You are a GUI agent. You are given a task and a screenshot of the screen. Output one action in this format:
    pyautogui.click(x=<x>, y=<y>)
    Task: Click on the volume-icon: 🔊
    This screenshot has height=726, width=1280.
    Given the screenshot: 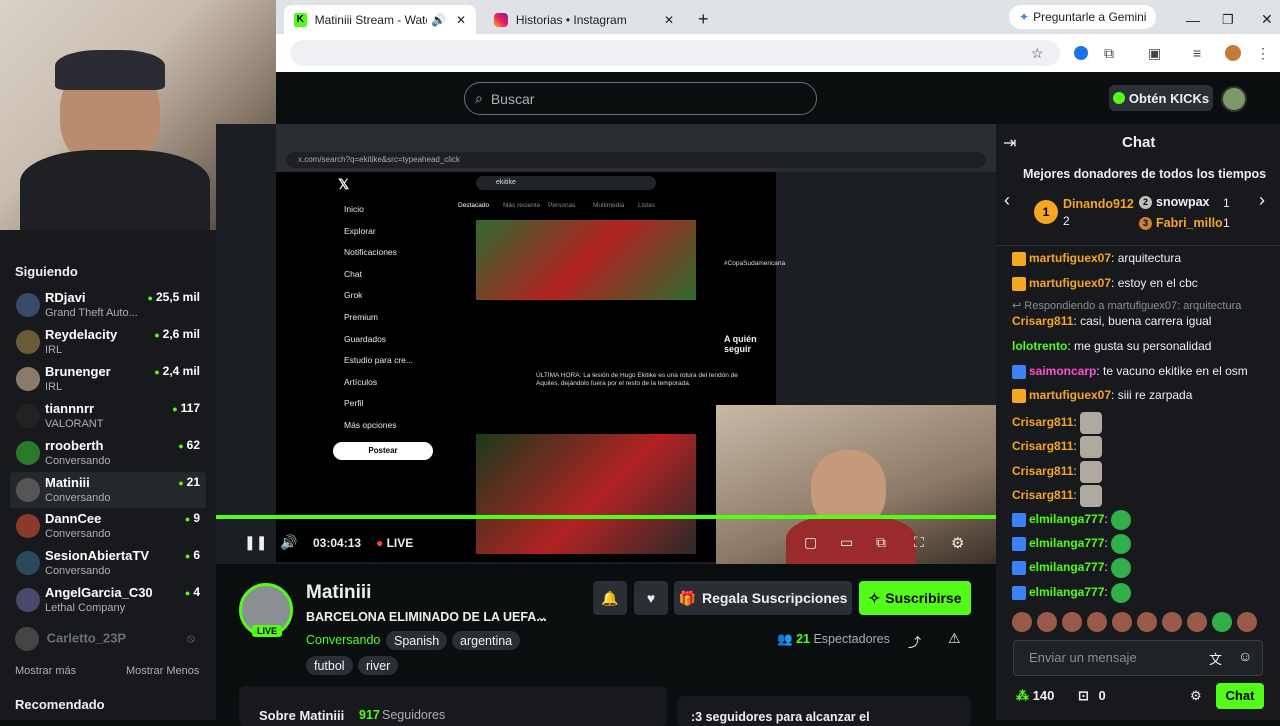 What is the action you would take?
    pyautogui.click(x=288, y=542)
    